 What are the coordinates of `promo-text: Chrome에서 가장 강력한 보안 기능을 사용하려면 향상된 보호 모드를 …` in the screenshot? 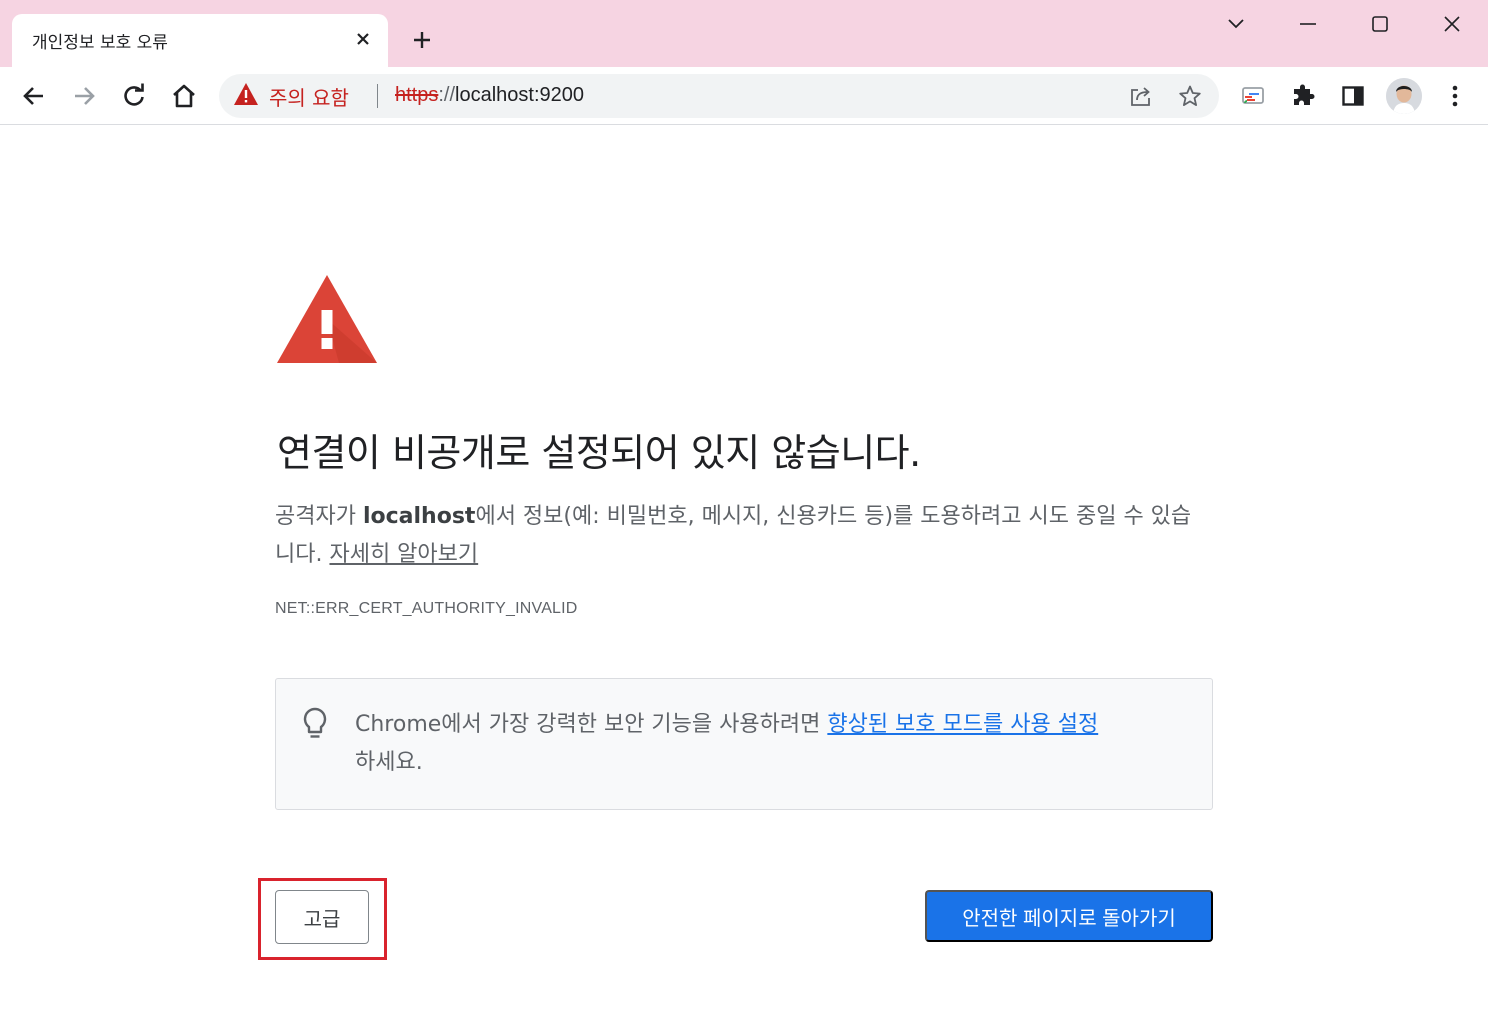 It's located at (775, 744).